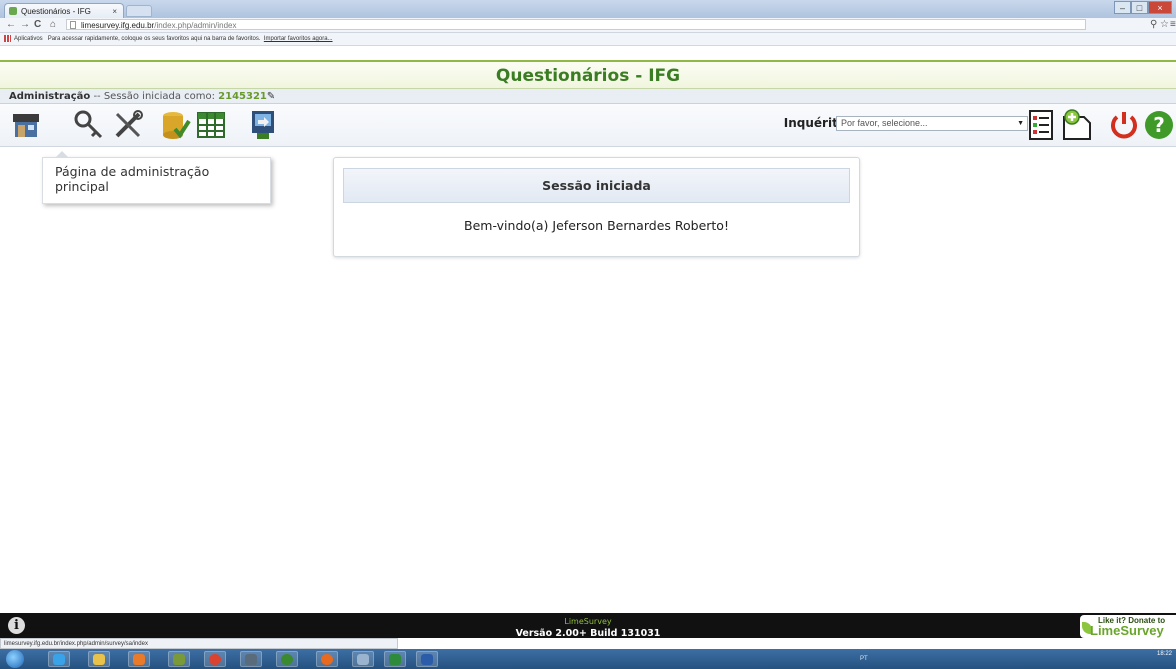  I want to click on url-path: /index.php/admin/index, so click(195, 25).